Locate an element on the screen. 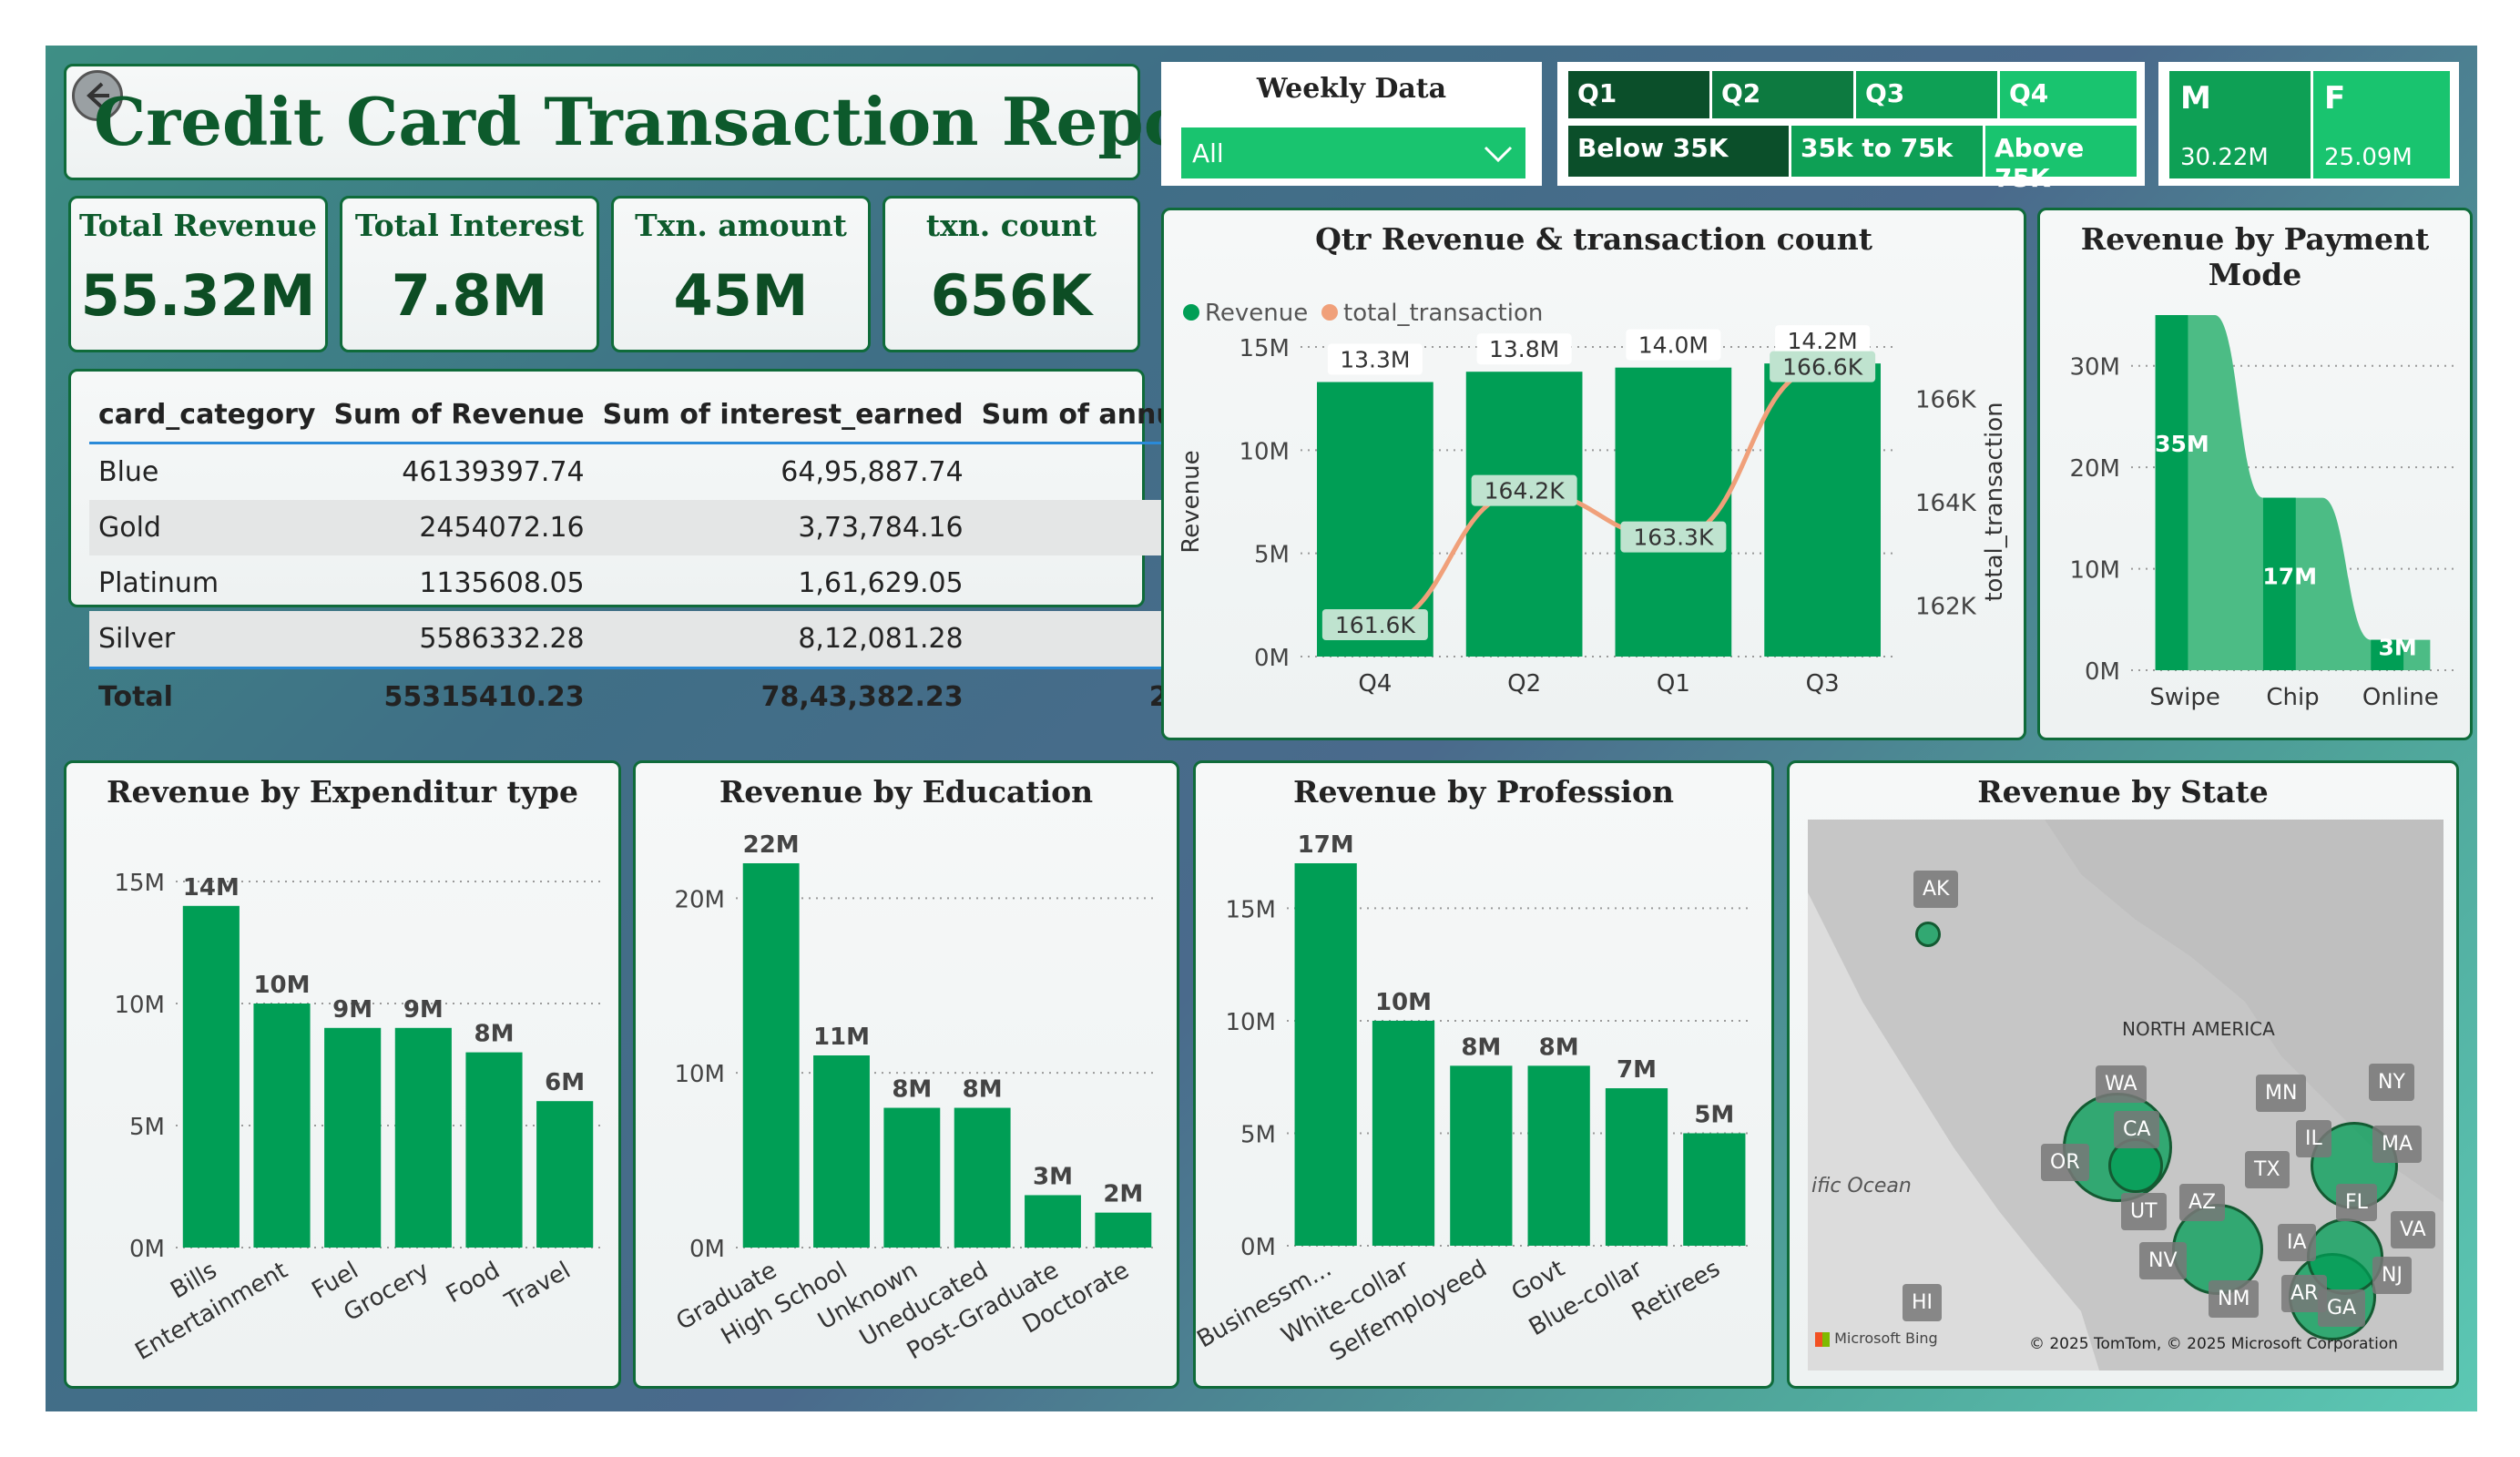 The image size is (2520, 1457). data-label: 13.3M is located at coordinates (1375, 360).